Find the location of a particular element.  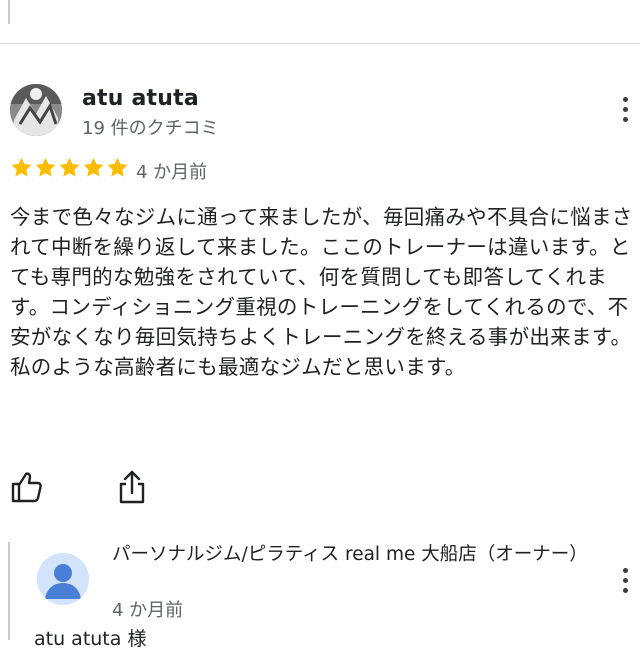

share-button is located at coordinates (132, 487).